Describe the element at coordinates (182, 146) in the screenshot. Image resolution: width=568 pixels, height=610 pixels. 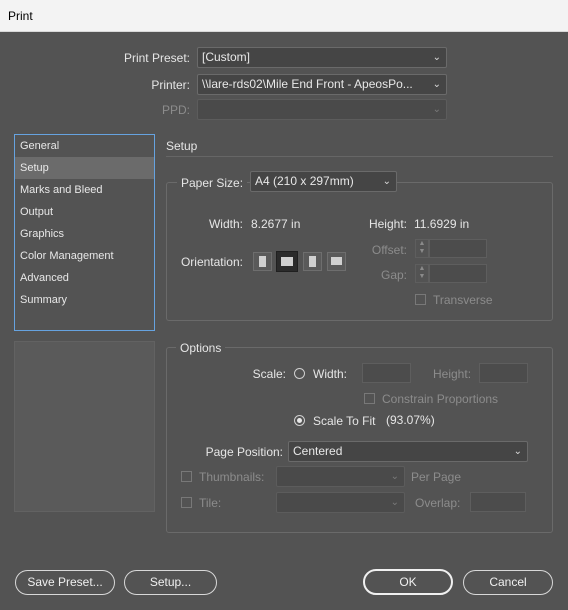
I see `setup-section-title: Setup` at that location.